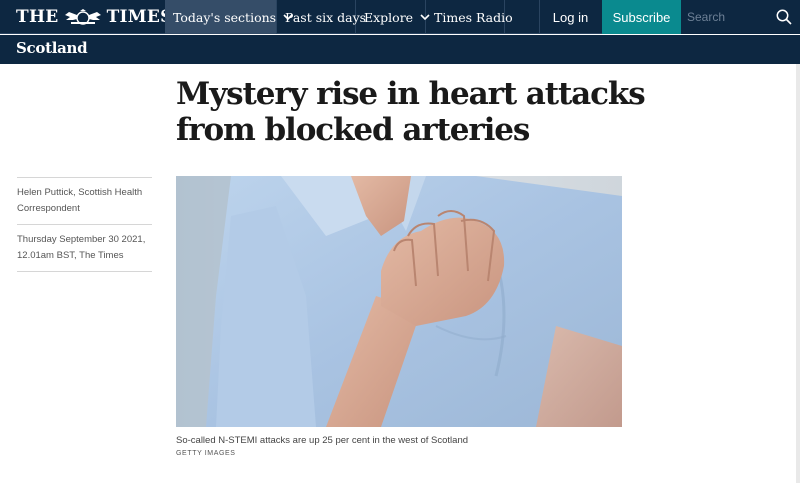 The height and width of the screenshot is (483, 800). What do you see at coordinates (400, 49) in the screenshot?
I see `section-bar: Scotland` at bounding box center [400, 49].